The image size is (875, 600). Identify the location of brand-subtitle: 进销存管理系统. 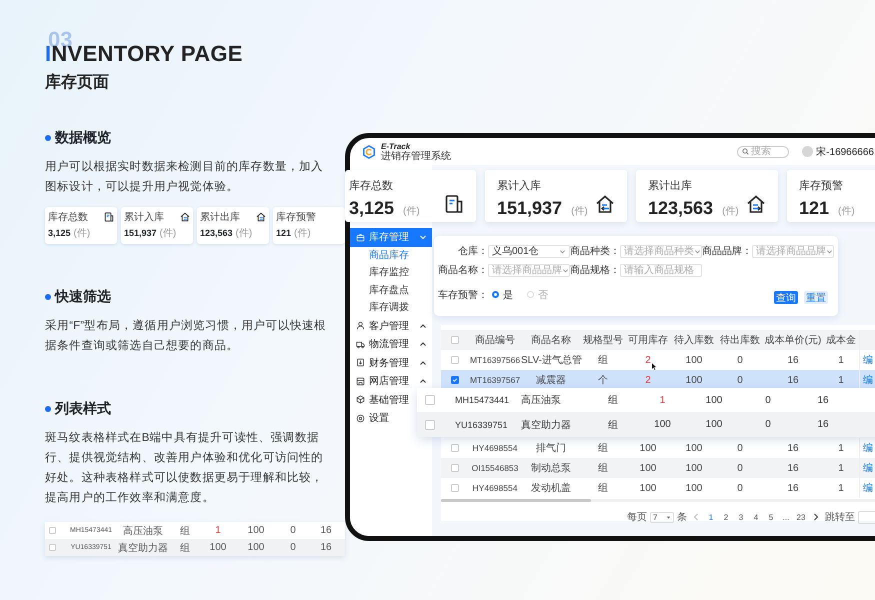
(416, 157).